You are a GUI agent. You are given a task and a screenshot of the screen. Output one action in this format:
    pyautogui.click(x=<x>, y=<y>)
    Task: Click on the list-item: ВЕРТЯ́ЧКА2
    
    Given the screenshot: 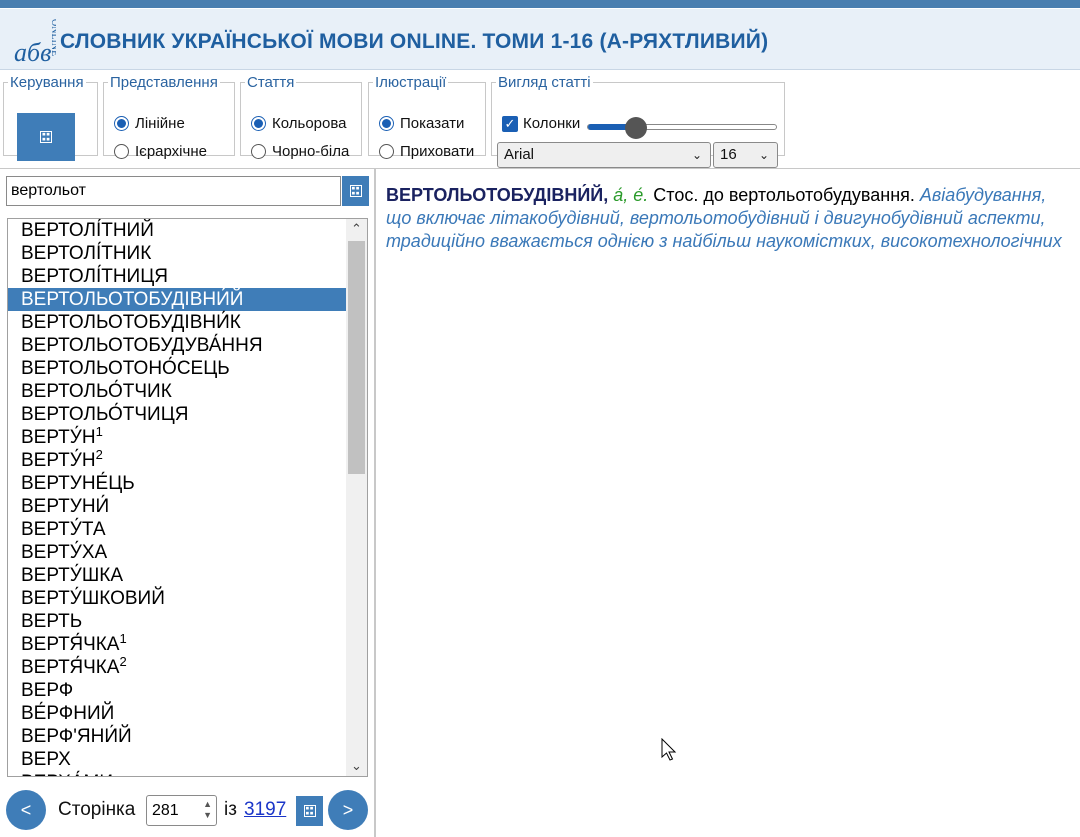 What is the action you would take?
    pyautogui.click(x=177, y=666)
    